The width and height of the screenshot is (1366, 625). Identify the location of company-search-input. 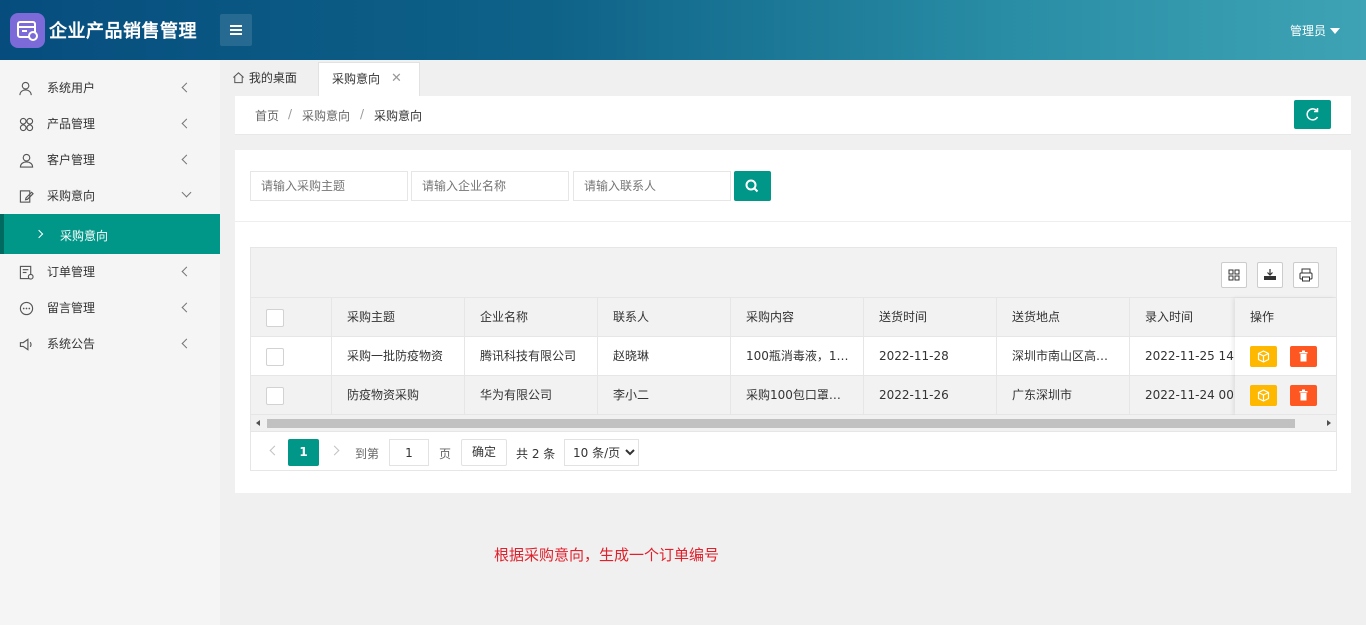
(490, 186).